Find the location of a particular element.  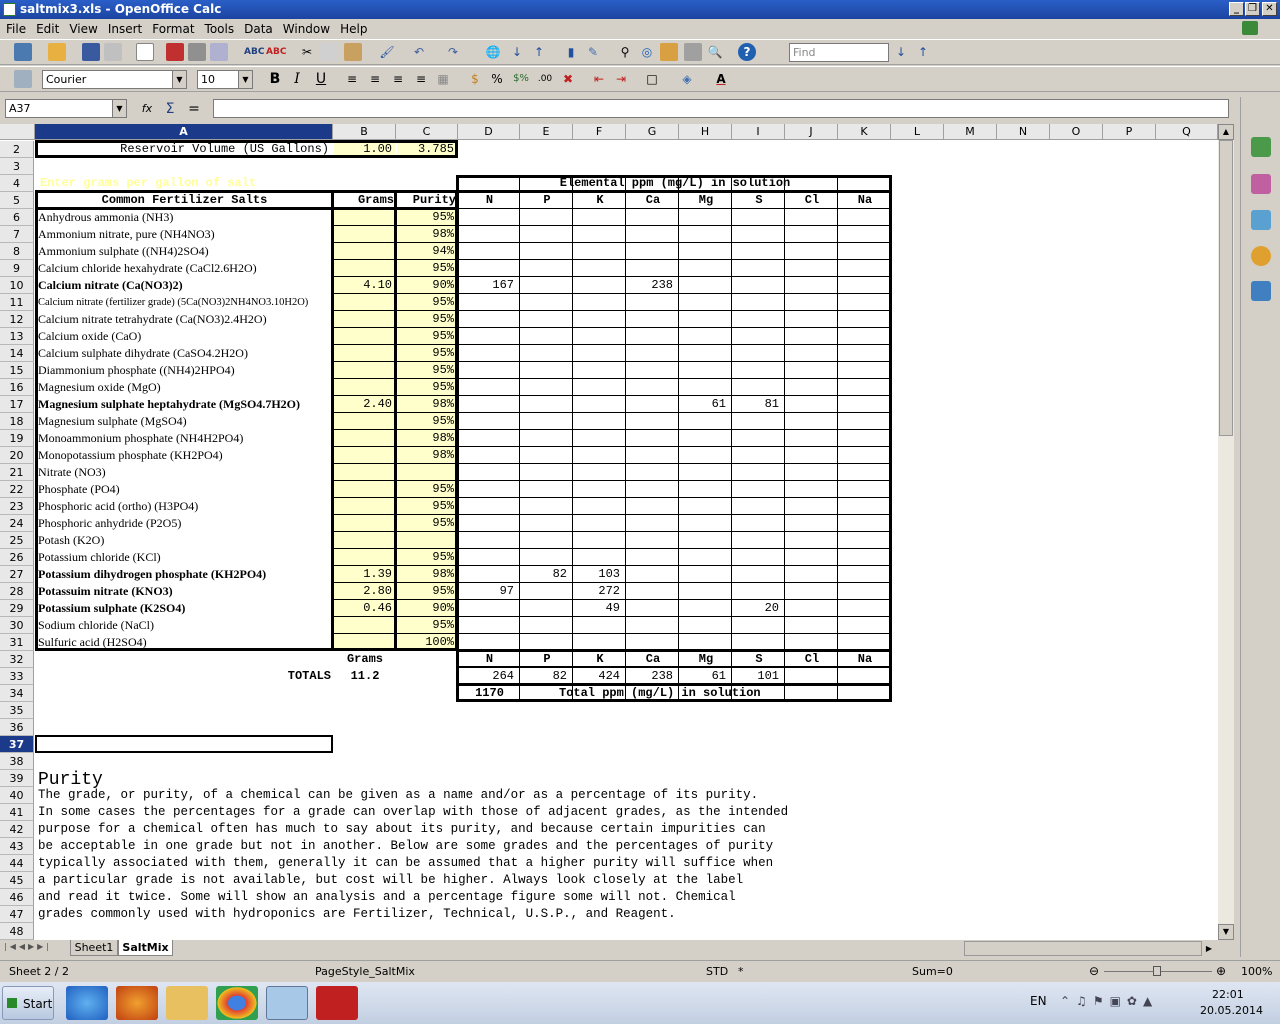

column-header: M is located at coordinates (970, 132).